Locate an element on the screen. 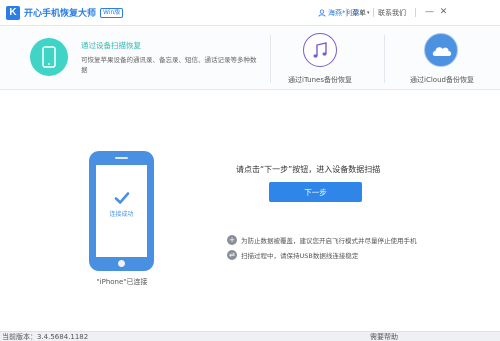 The width and height of the screenshot is (500, 341). close-button: ✕ is located at coordinates (443, 12).